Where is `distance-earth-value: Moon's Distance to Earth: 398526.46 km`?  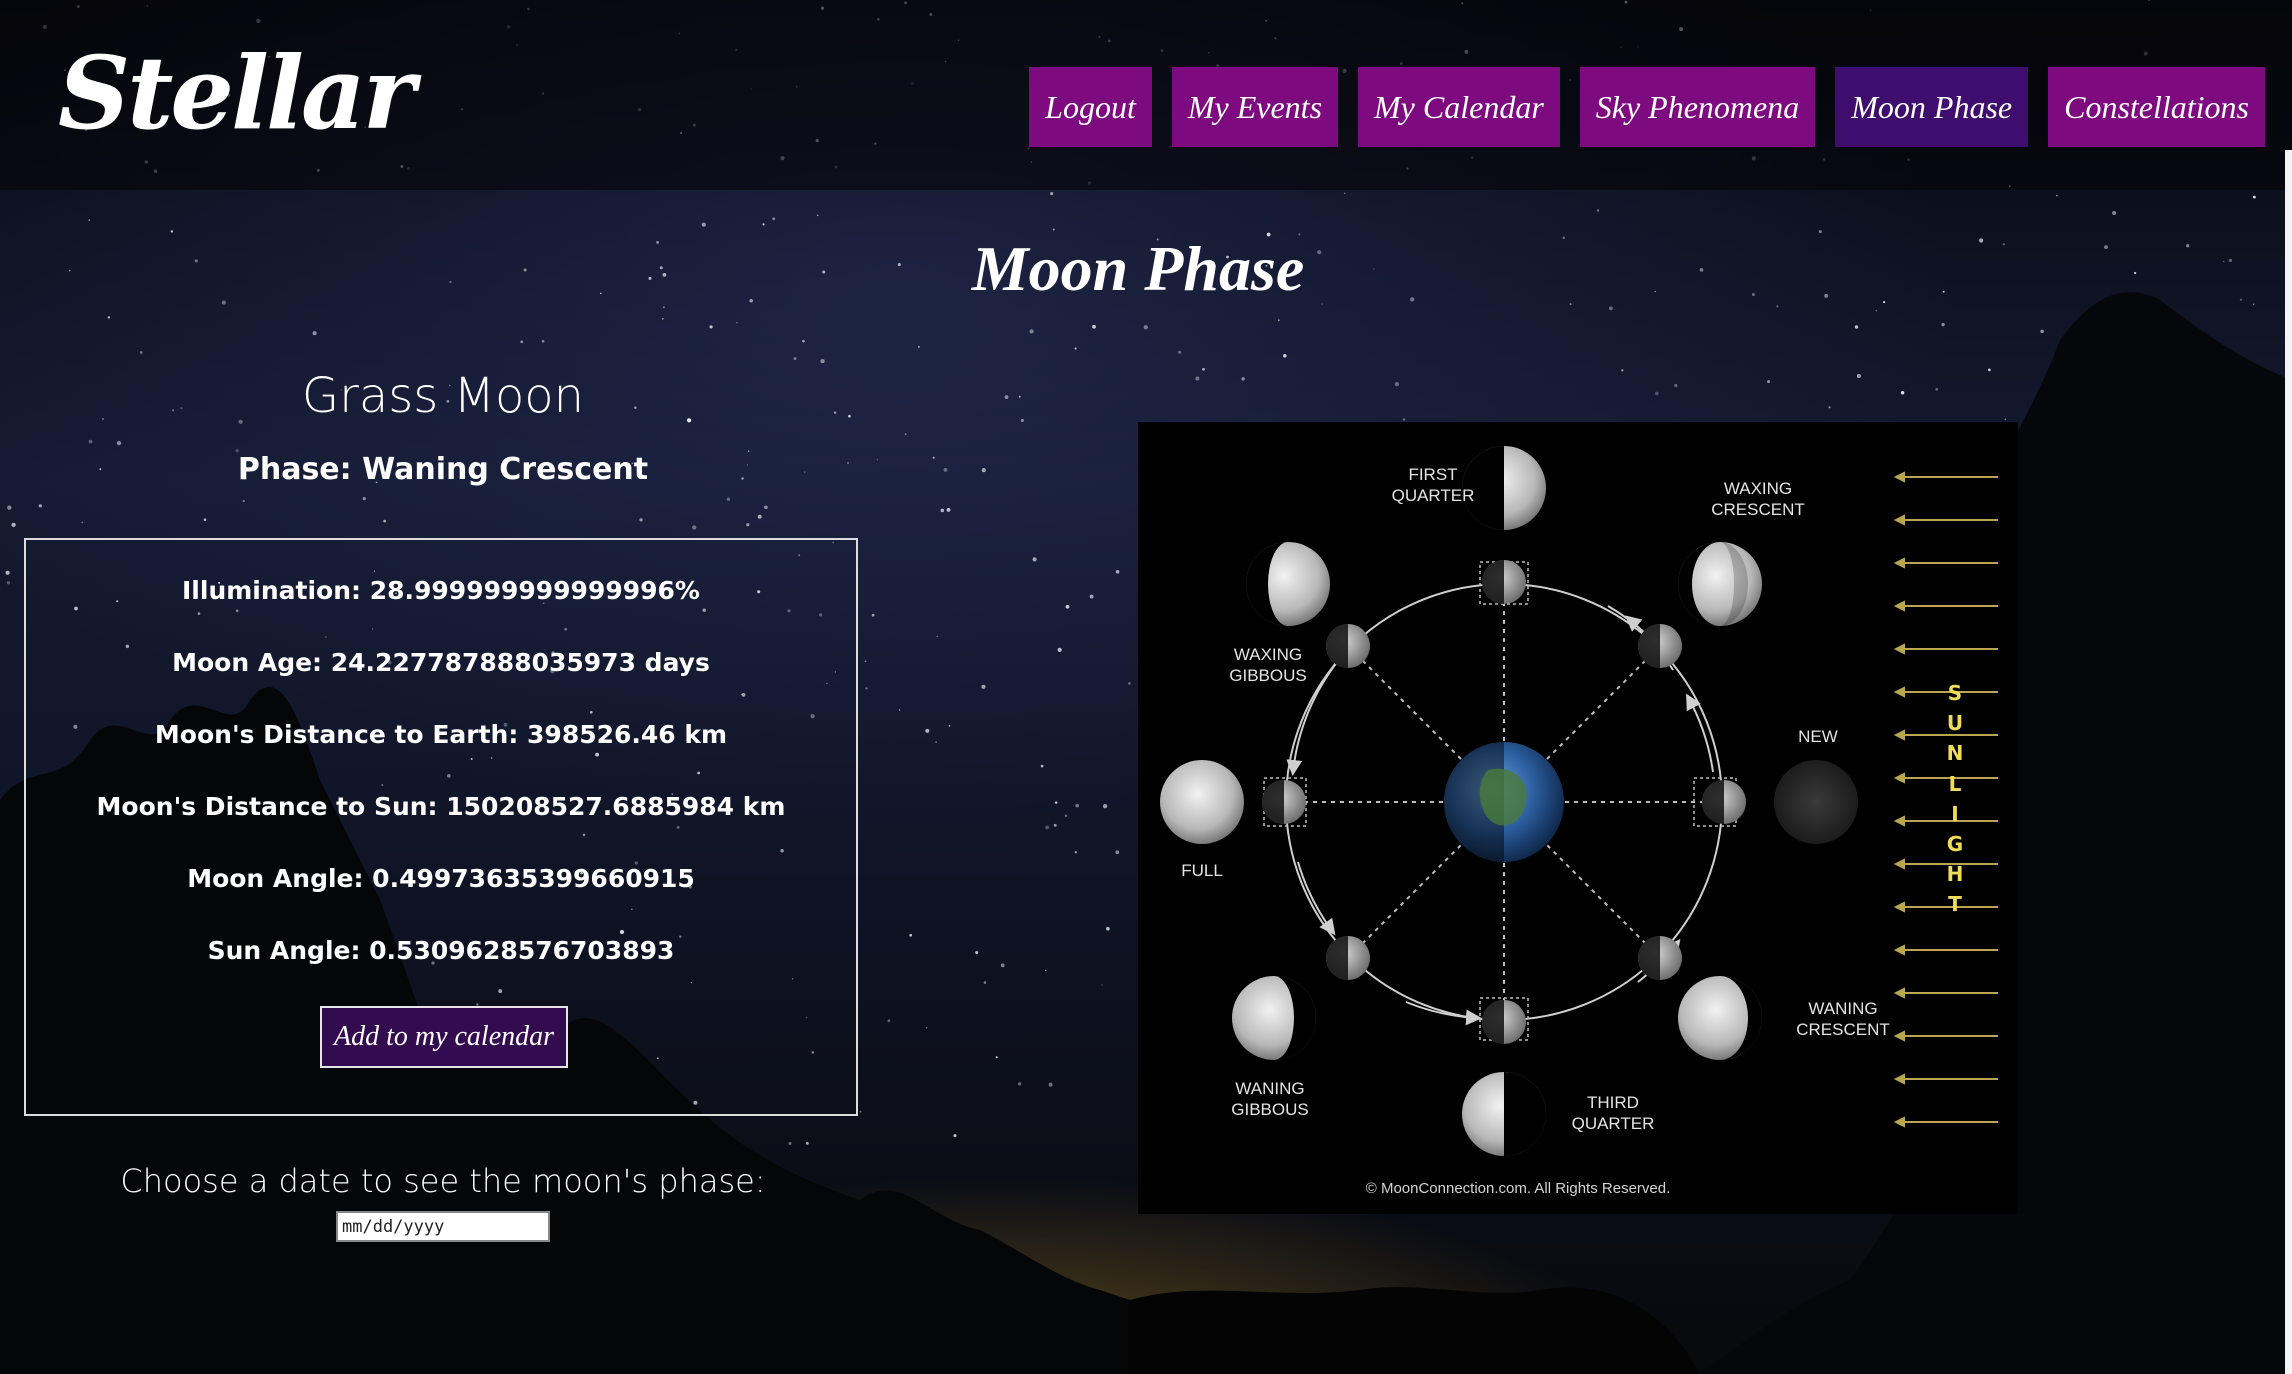 distance-earth-value: Moon's Distance to Earth: 398526.46 km is located at coordinates (441, 734).